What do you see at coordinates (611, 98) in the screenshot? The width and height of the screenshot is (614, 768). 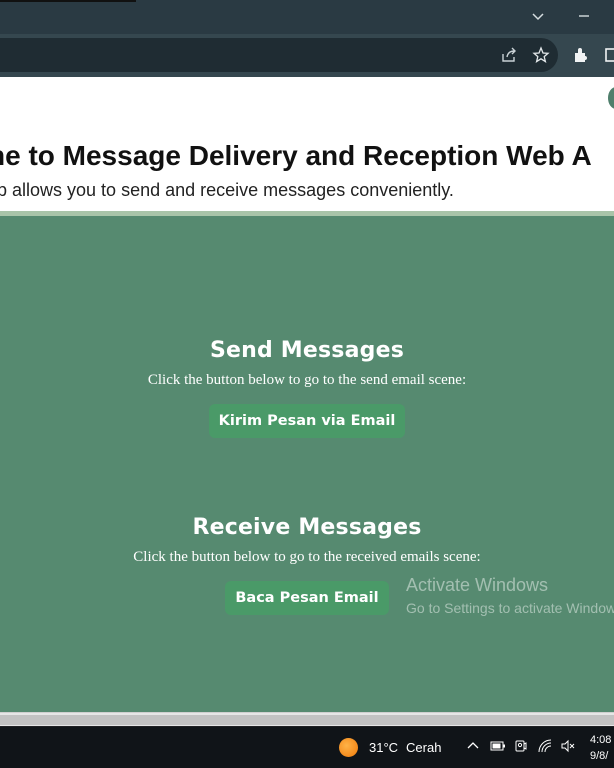 I see `avatar` at bounding box center [611, 98].